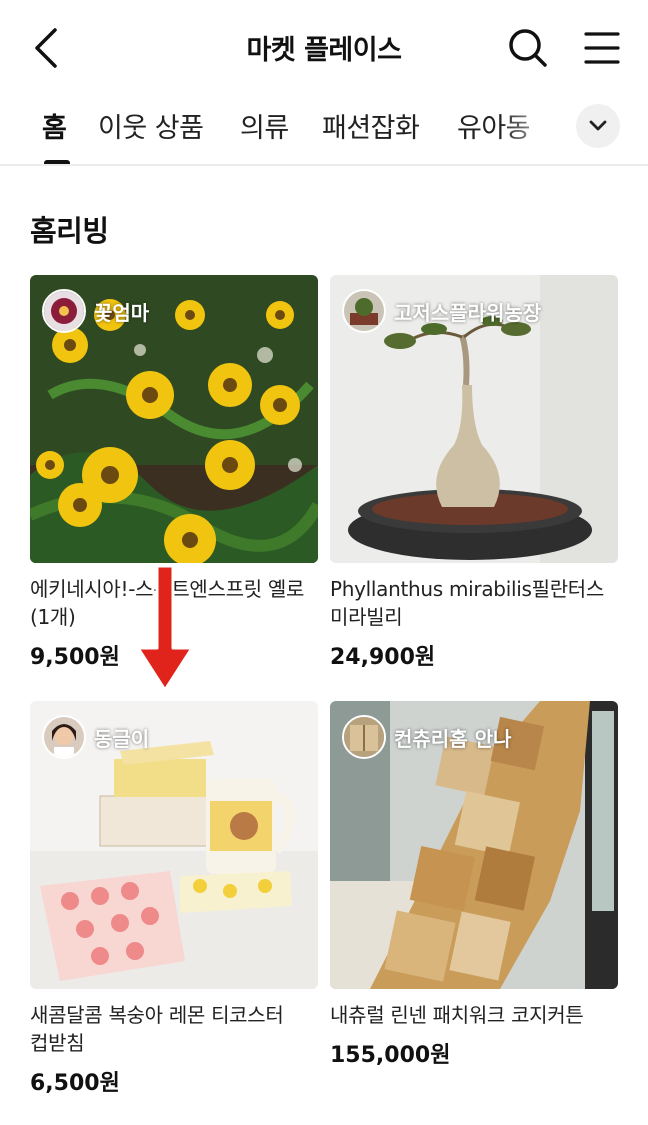 Image resolution: width=648 pixels, height=1125 pixels. What do you see at coordinates (167, 603) in the screenshot?
I see `product-name: 에키네시아!-스위트엔스프릿 옐로(1개)` at bounding box center [167, 603].